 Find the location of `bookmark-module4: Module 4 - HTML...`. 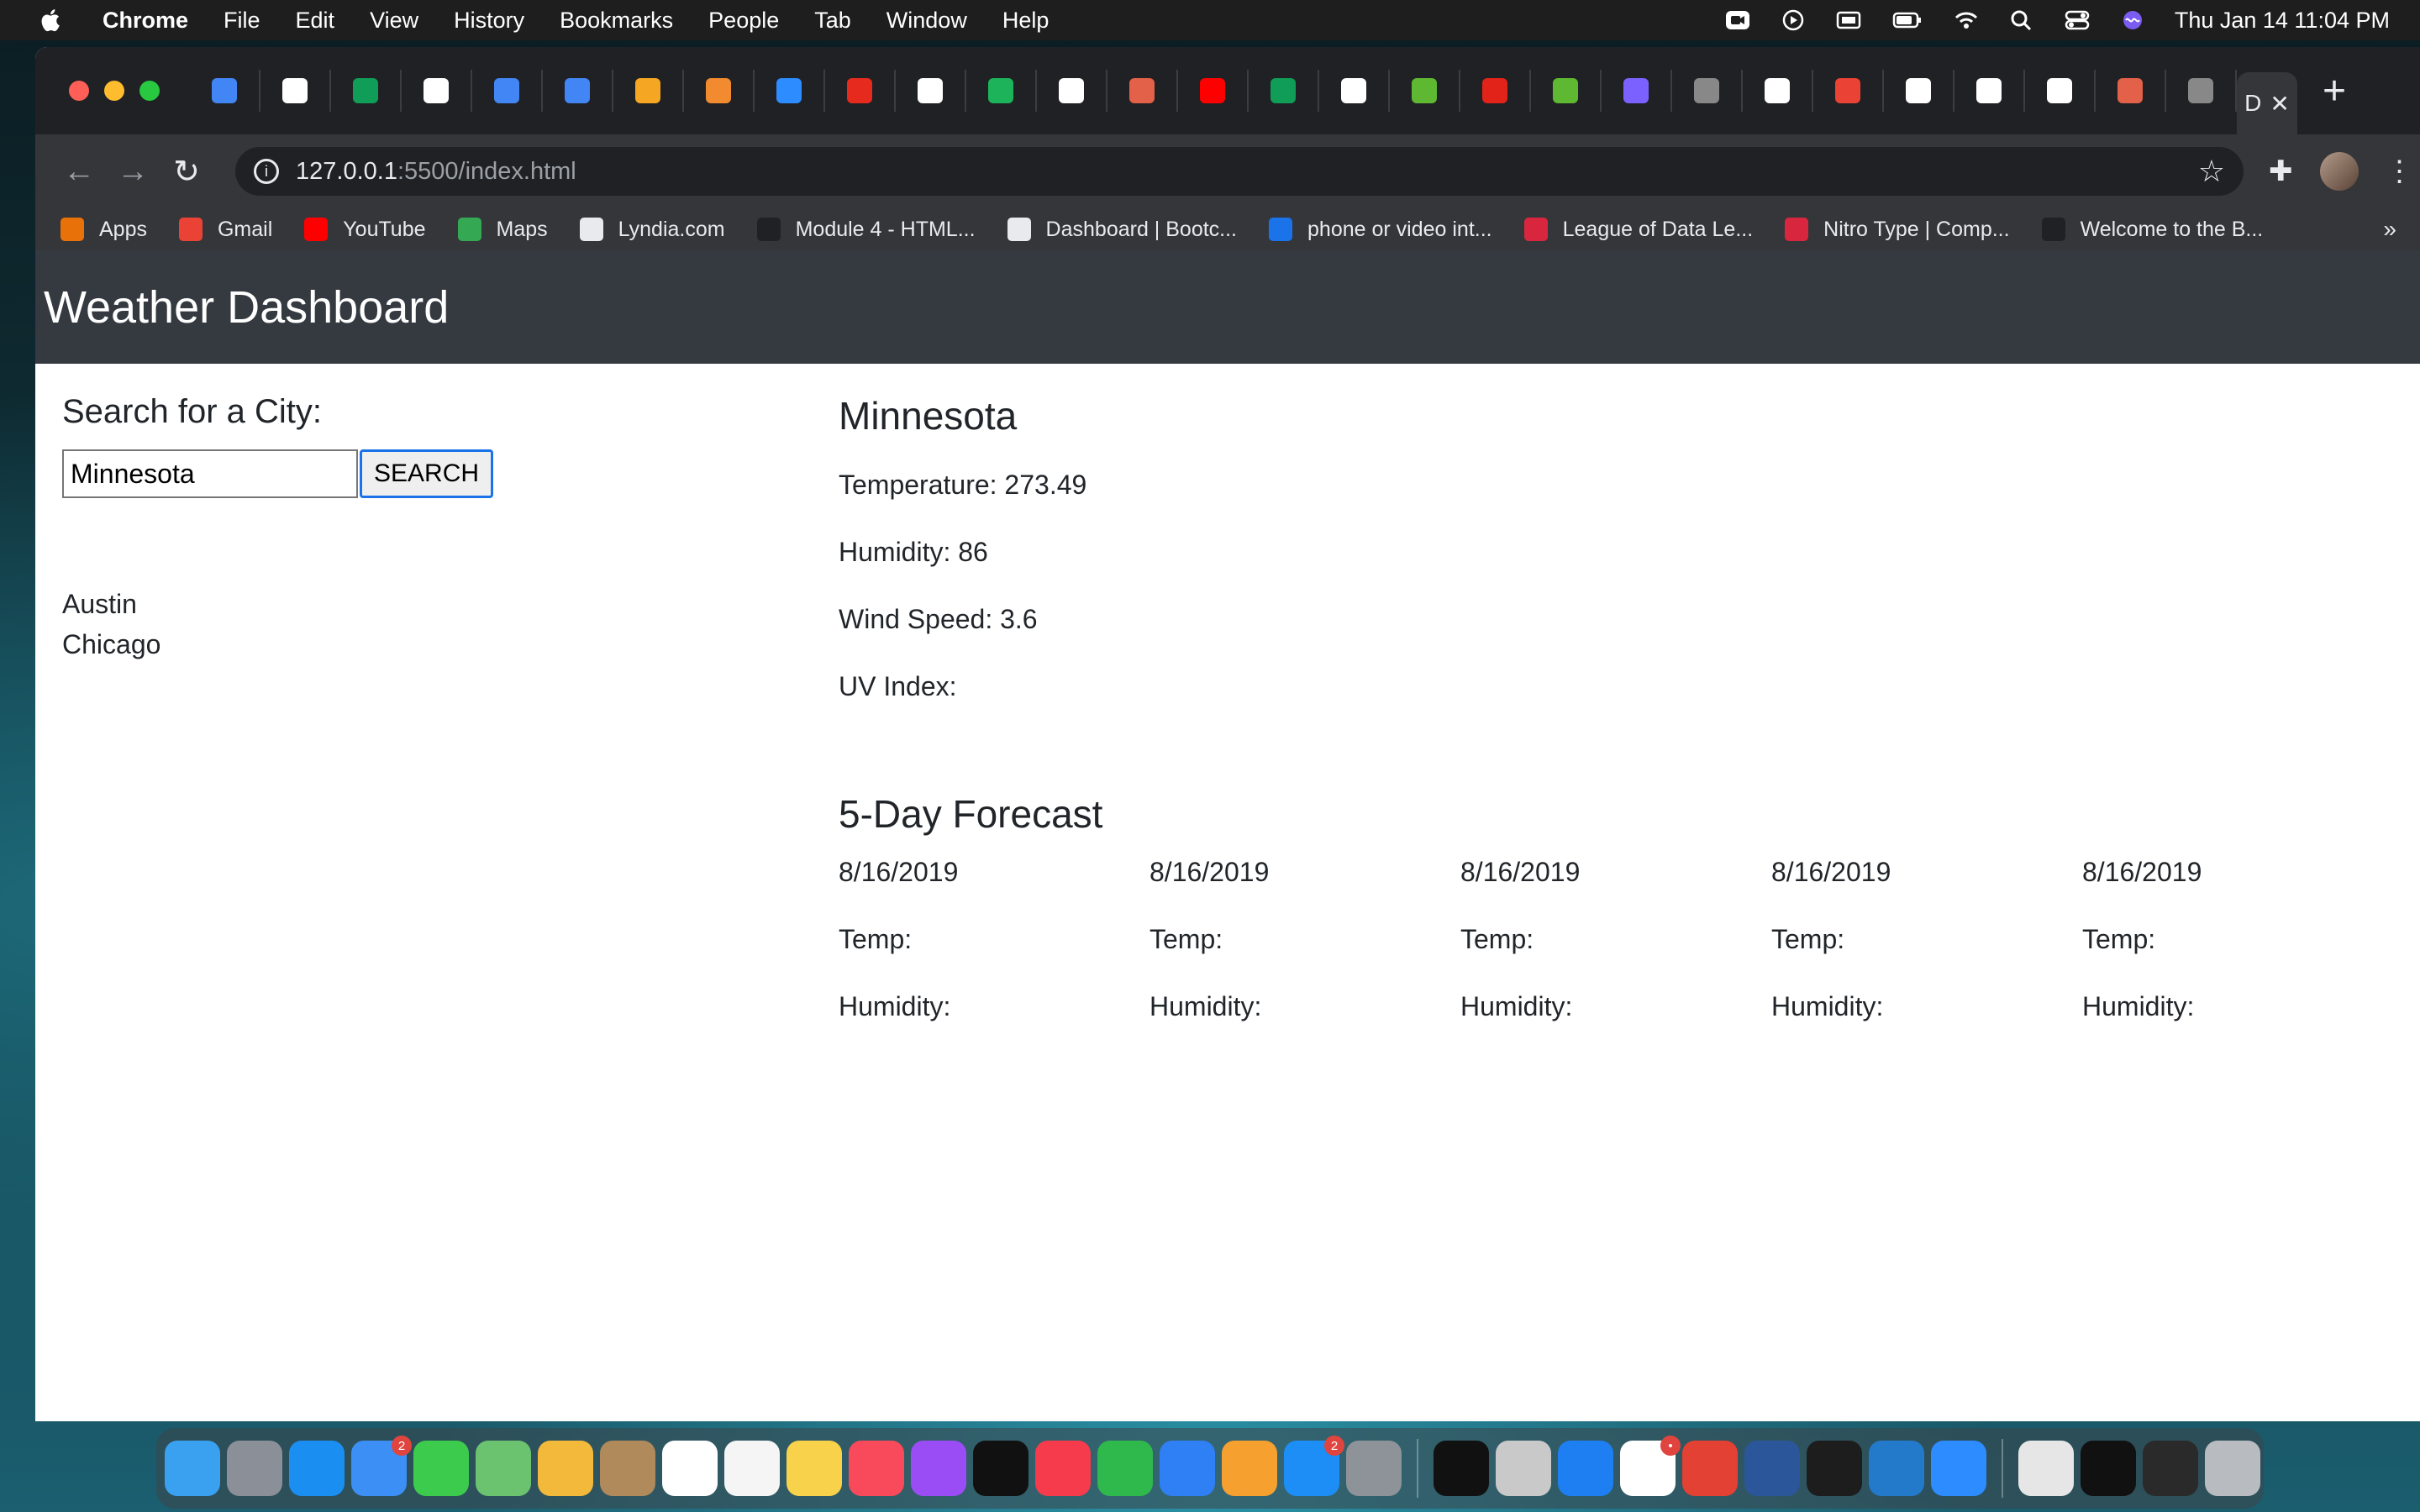

bookmark-module4: Module 4 - HTML... is located at coordinates (866, 230).